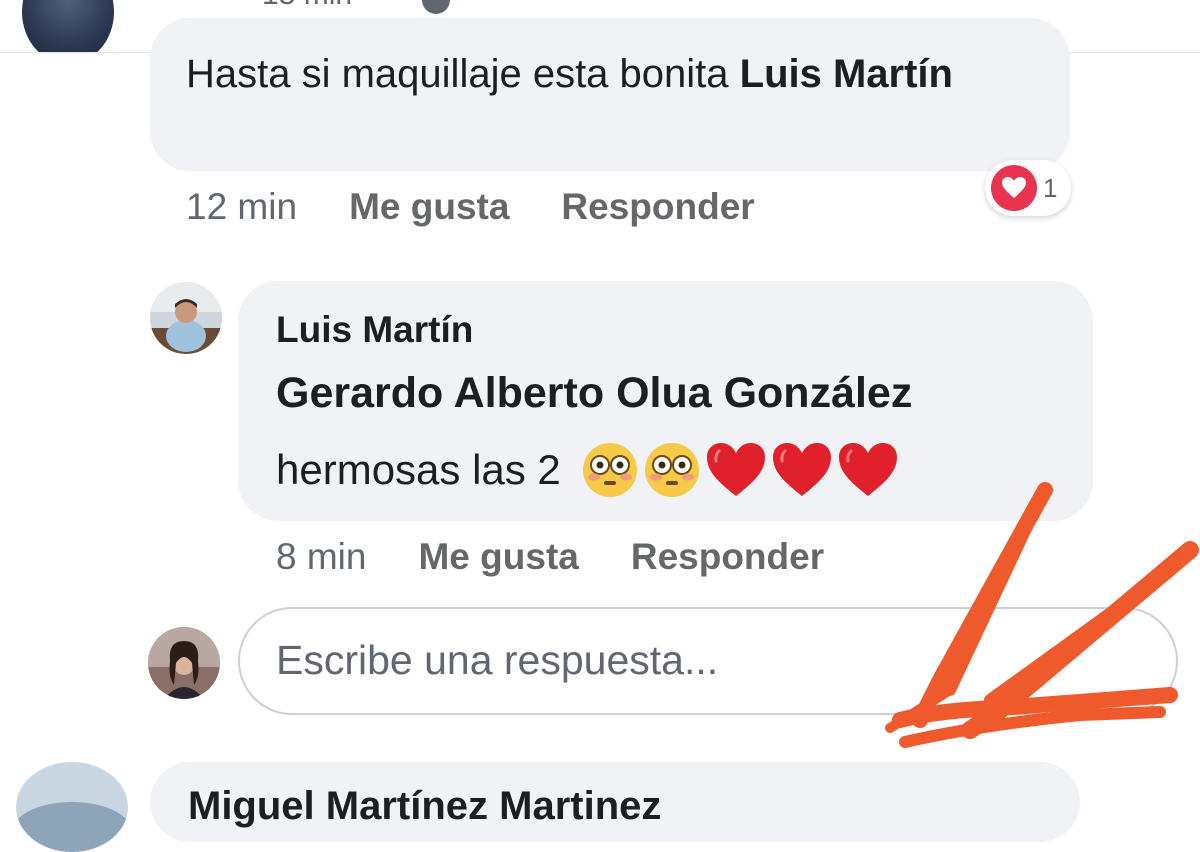 The image size is (1200, 852). I want to click on reply-author: Luis Martín, so click(374, 330).